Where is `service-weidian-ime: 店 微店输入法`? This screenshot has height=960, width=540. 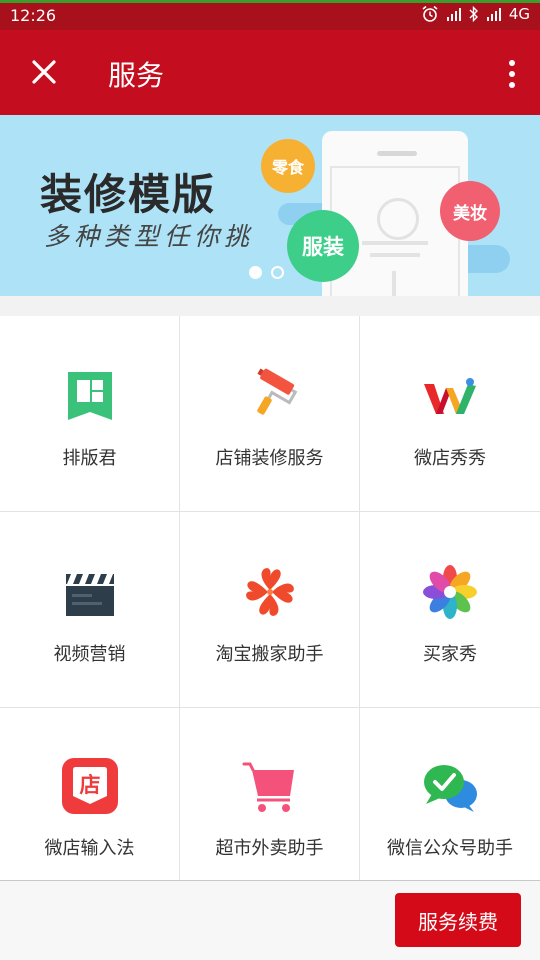 service-weidian-ime: 店 微店输入法 is located at coordinates (89, 794).